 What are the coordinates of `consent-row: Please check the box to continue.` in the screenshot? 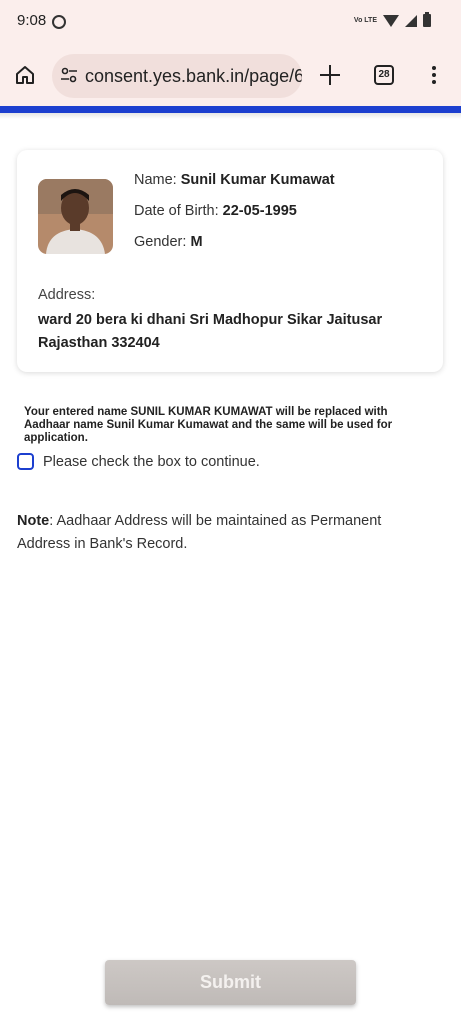 It's located at (138, 461).